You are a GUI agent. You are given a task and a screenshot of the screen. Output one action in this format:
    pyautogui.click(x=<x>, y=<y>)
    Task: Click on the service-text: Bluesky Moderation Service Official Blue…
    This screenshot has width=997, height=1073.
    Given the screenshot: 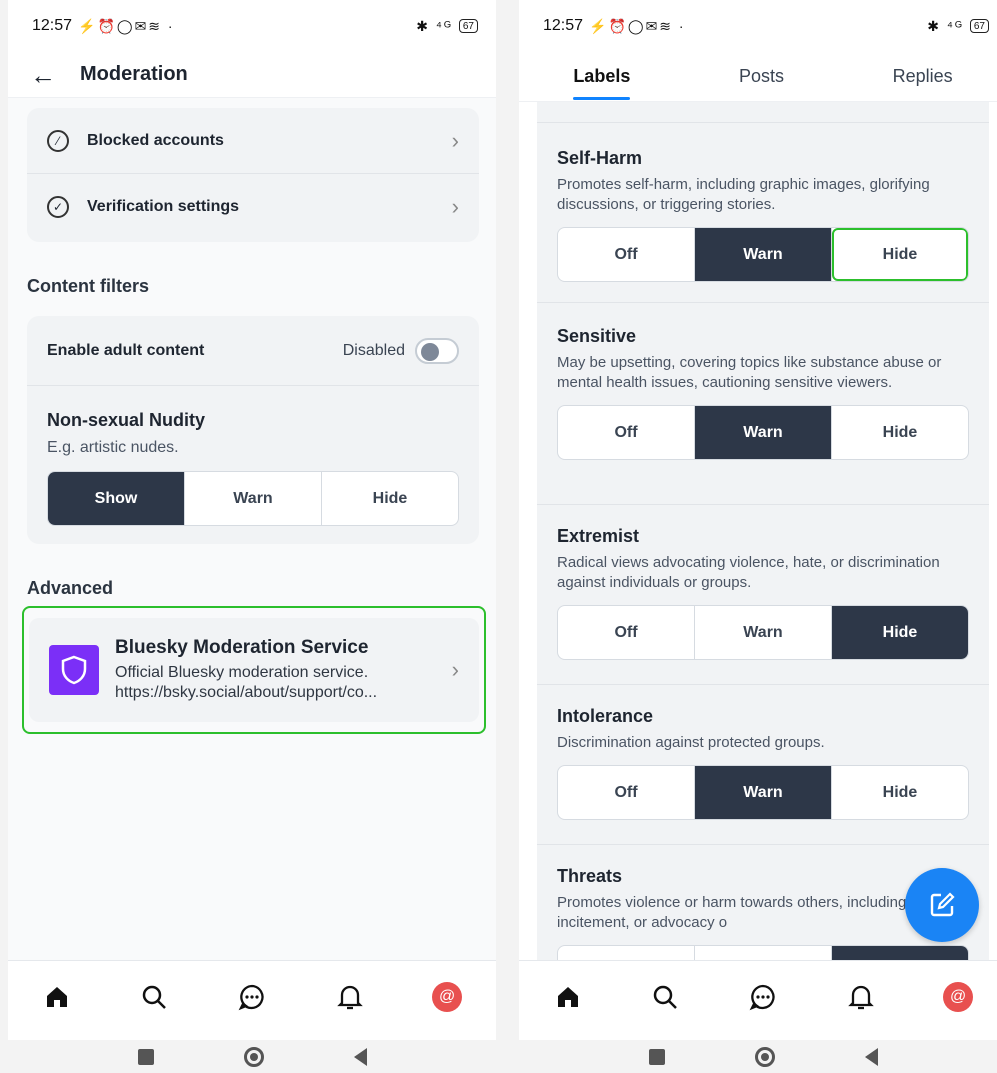 What is the action you would take?
    pyautogui.click(x=283, y=670)
    